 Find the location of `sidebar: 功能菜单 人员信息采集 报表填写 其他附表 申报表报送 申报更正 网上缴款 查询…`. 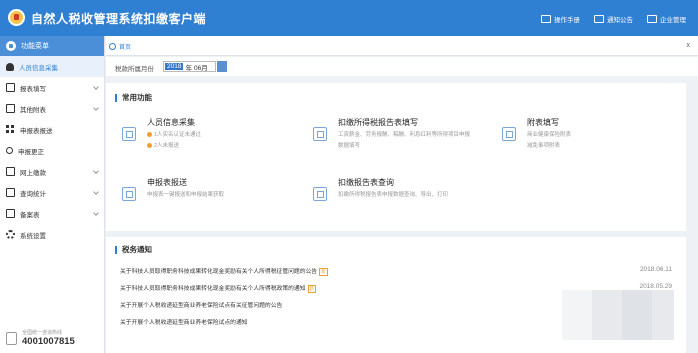

sidebar: 功能菜单 人员信息采集 报表填写 其他附表 申报表报送 申报更正 网上缴款 查询… is located at coordinates (52, 194).